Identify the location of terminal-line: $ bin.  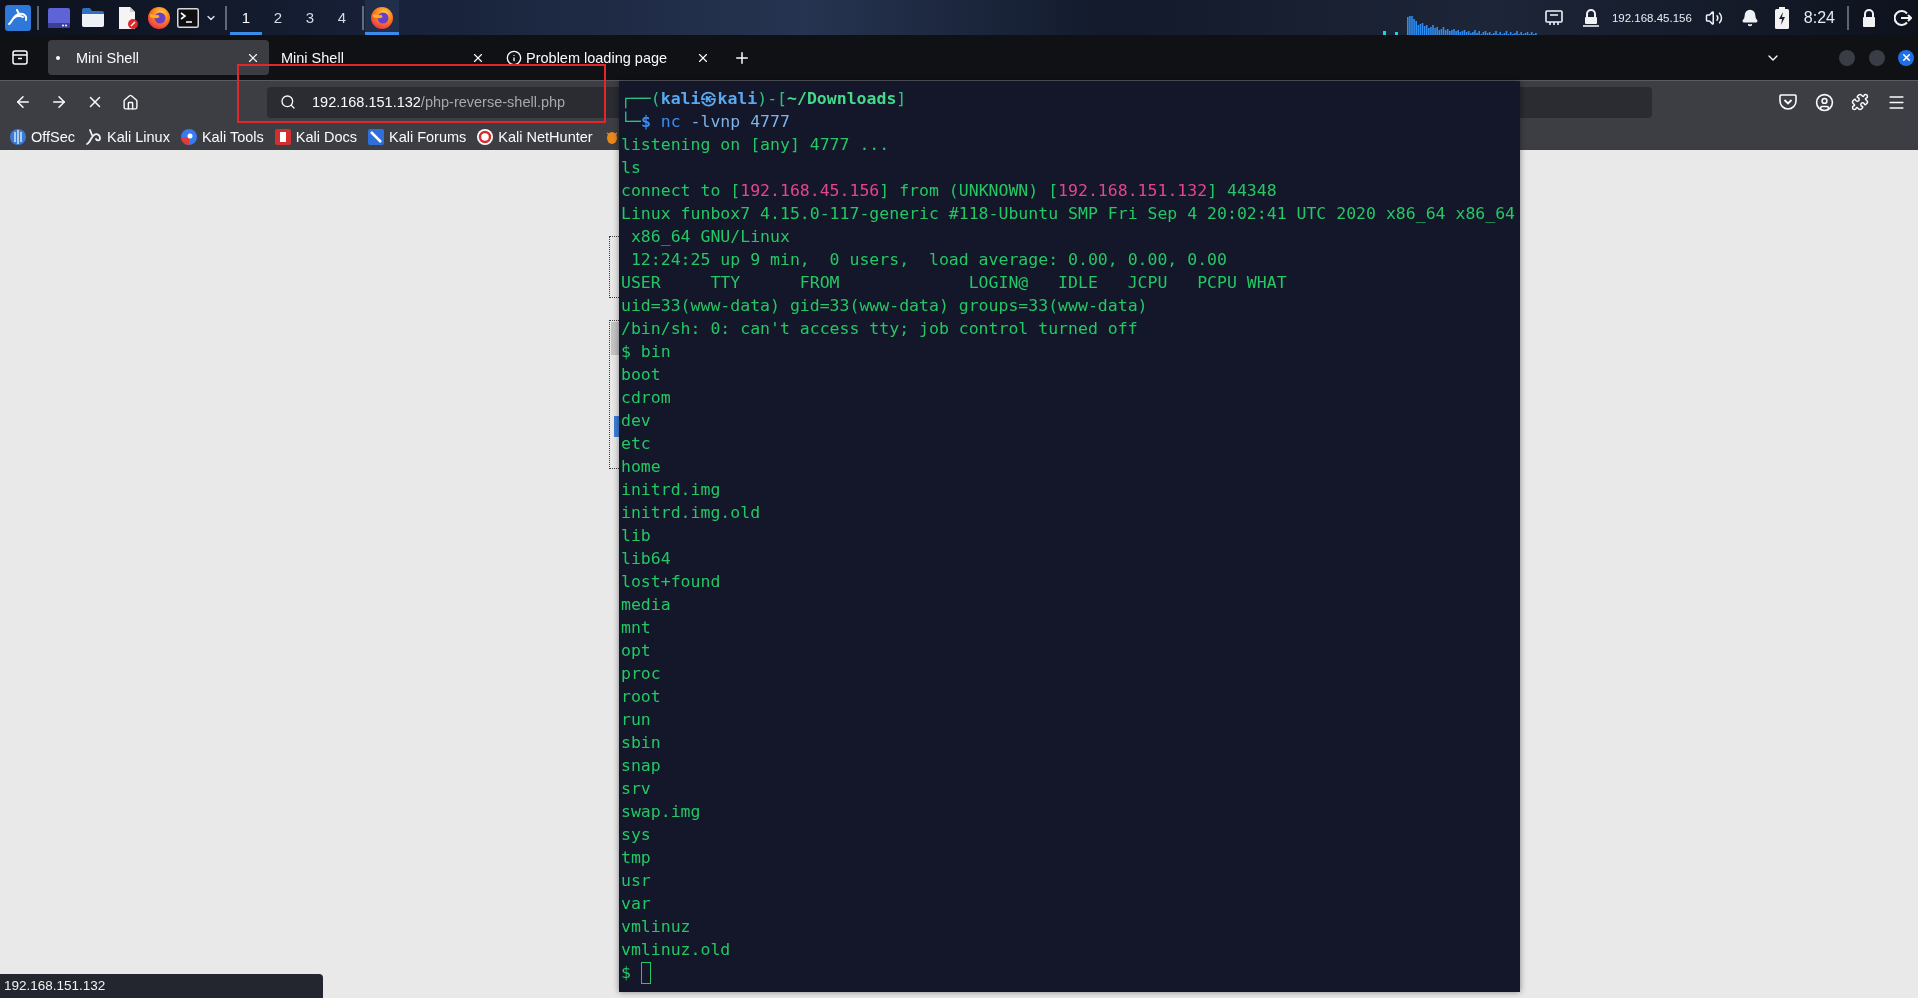
(646, 352).